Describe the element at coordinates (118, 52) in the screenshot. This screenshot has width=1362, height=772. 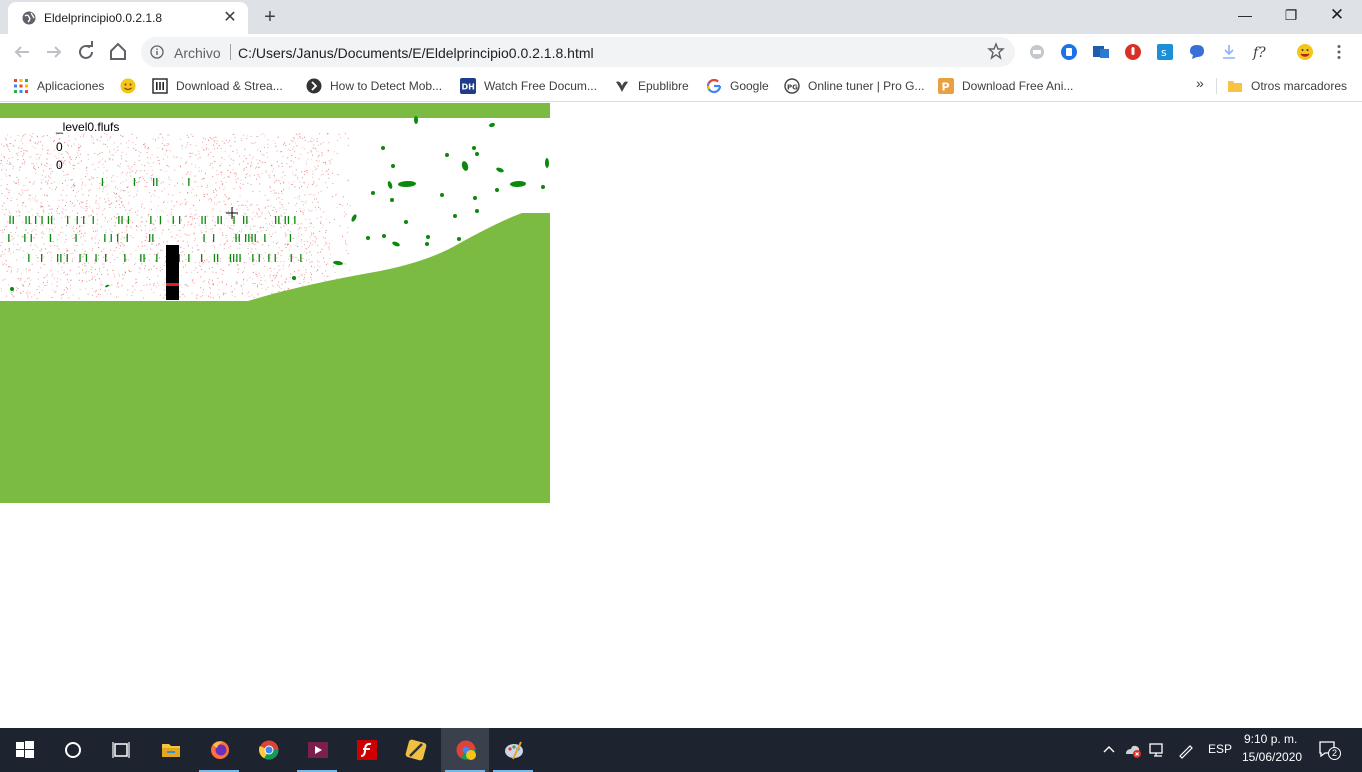
I see `home-icon` at that location.